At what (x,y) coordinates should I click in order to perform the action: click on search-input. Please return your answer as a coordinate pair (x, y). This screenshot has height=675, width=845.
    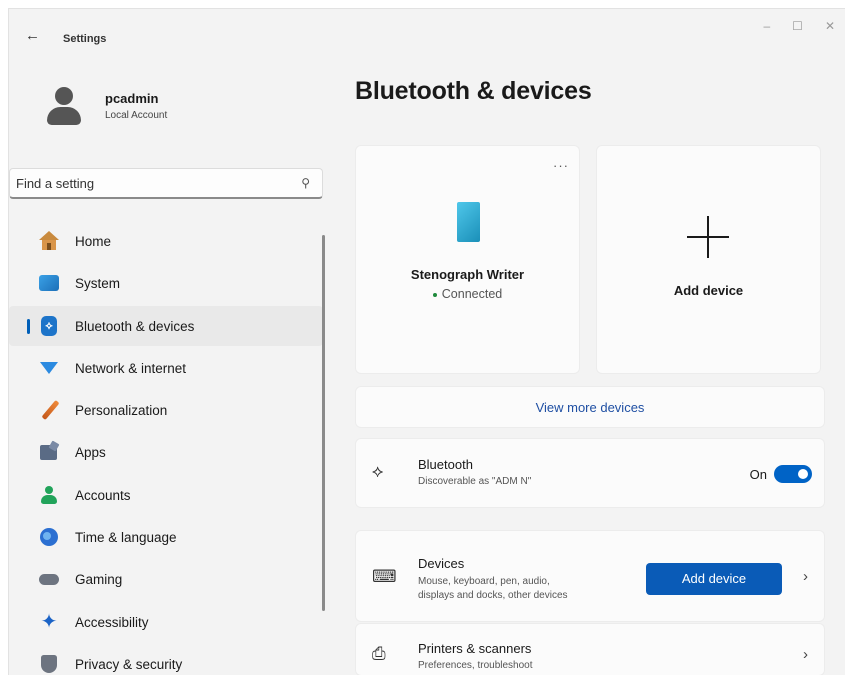
    Looking at the image, I should click on (151, 183).